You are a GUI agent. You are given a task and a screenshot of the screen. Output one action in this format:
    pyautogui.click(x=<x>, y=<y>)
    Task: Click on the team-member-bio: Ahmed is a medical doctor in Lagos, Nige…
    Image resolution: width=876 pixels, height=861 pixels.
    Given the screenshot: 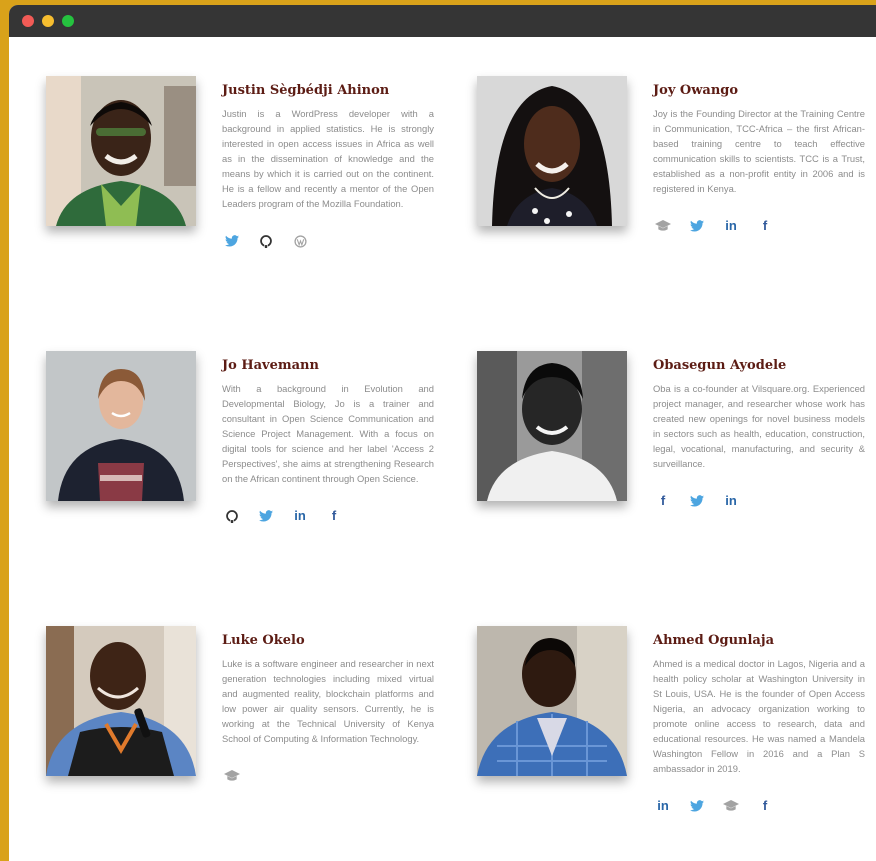 What is the action you would take?
    pyautogui.click(x=759, y=716)
    